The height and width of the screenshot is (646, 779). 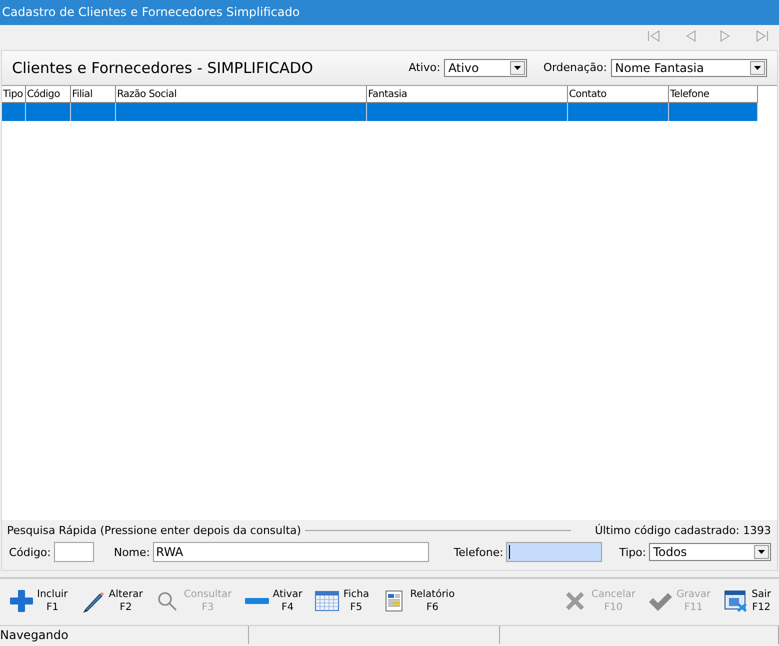 What do you see at coordinates (710, 552) in the screenshot?
I see `tipo-dropdown: Todos` at bounding box center [710, 552].